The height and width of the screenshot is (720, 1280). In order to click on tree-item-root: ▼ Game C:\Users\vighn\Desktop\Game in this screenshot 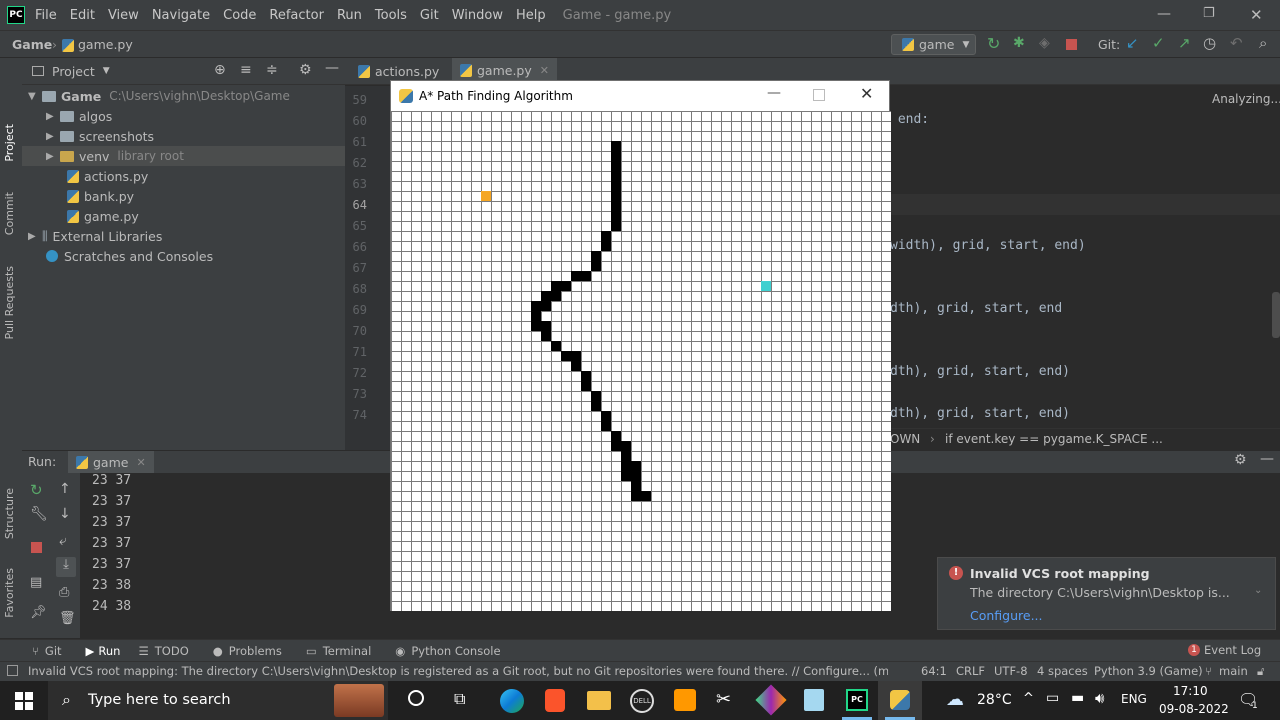, I will do `click(183, 96)`.